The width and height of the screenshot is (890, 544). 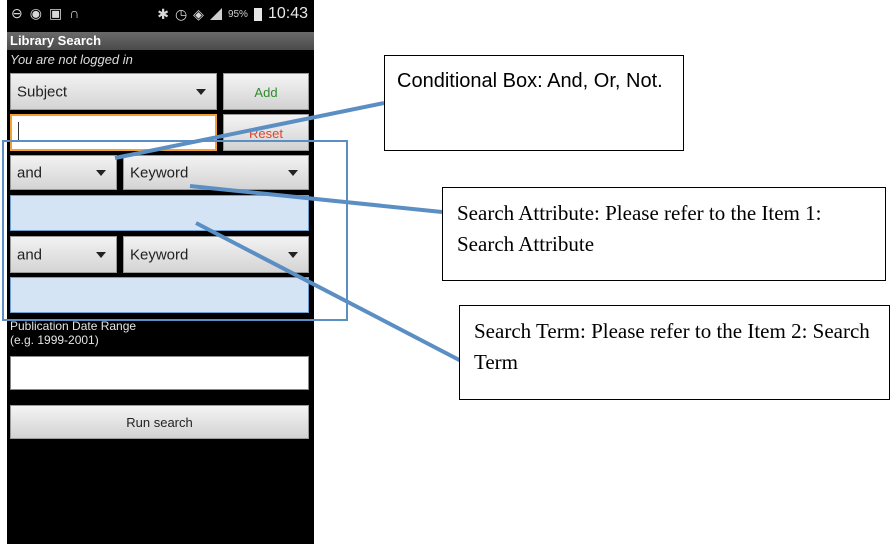 What do you see at coordinates (534, 103) in the screenshot?
I see `callout-conditional: Conditional Box: And, Or, Not.` at bounding box center [534, 103].